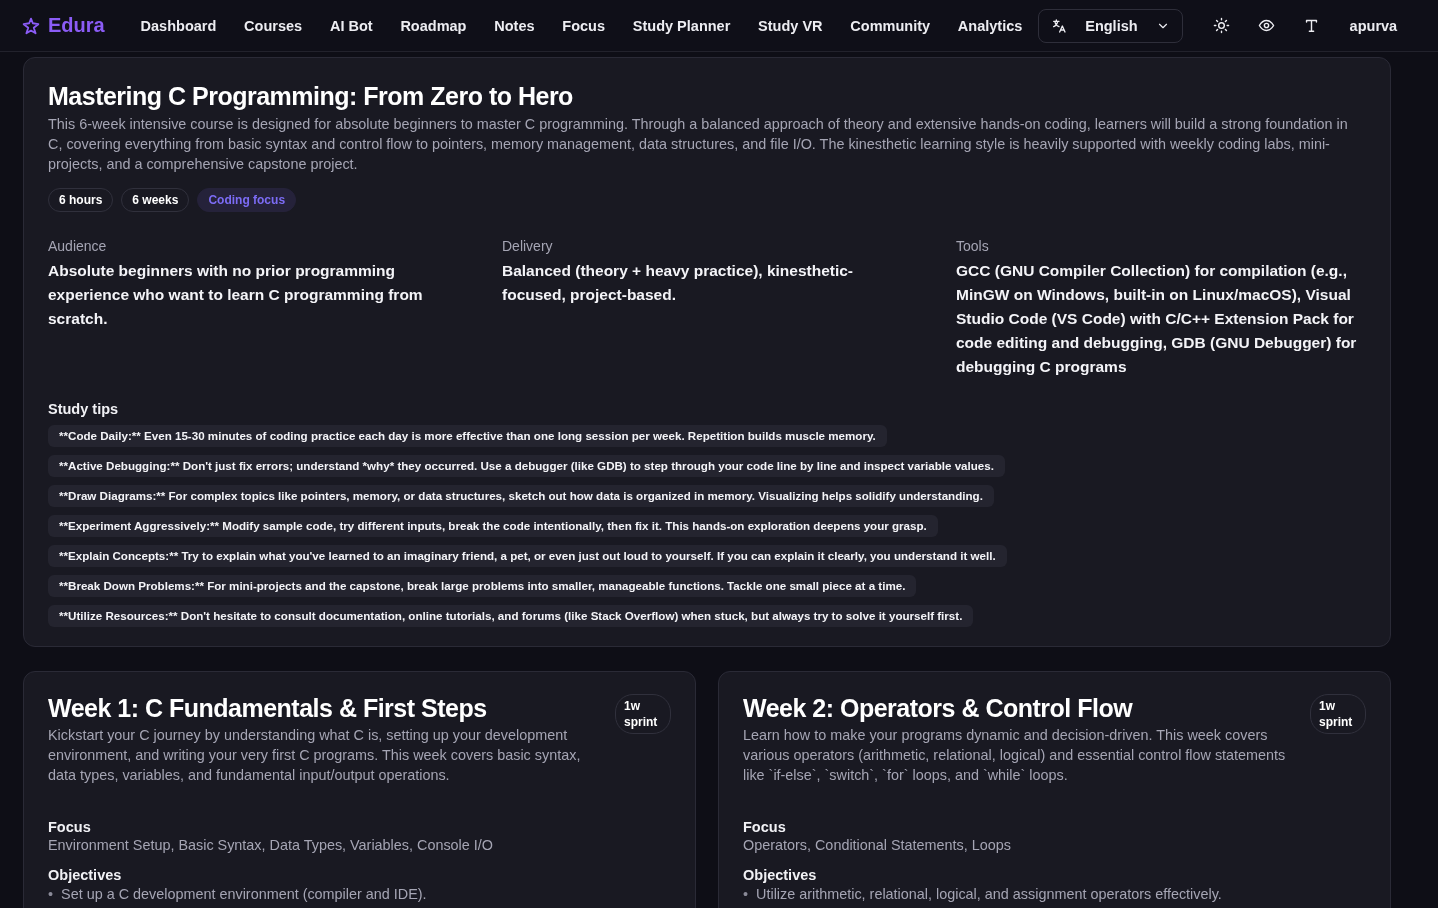  Describe the element at coordinates (493, 526) in the screenshot. I see `study-tip: **Experiment Aggressively:** Modify sample code, try different inputs, break the code intentionally, then fix it. This hands-on exploration deepens your grasp.` at that location.